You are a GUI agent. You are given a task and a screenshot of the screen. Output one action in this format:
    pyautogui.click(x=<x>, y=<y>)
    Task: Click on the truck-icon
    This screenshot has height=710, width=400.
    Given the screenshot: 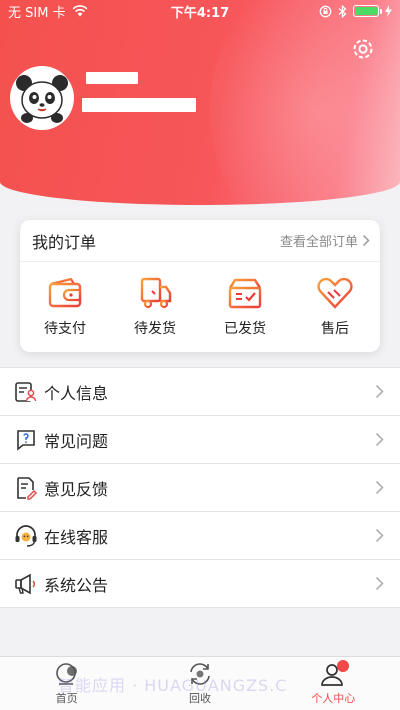 What is the action you would take?
    pyautogui.click(x=156, y=293)
    